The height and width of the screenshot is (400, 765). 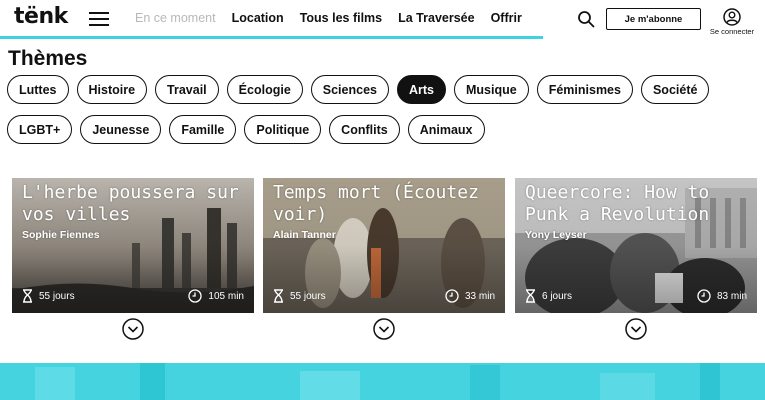 I want to click on login-button: Se connecter, so click(x=732, y=22).